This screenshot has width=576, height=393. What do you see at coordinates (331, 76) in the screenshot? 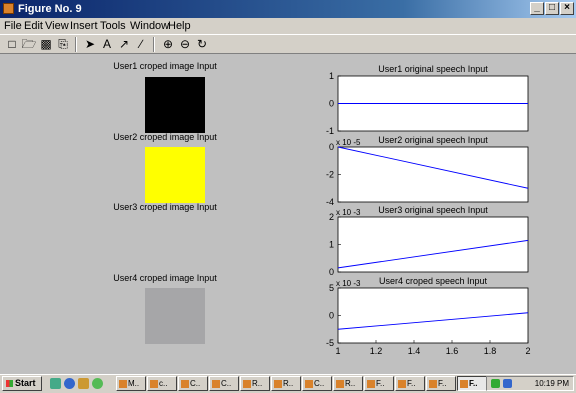
I see `y-tick-label: 1` at bounding box center [331, 76].